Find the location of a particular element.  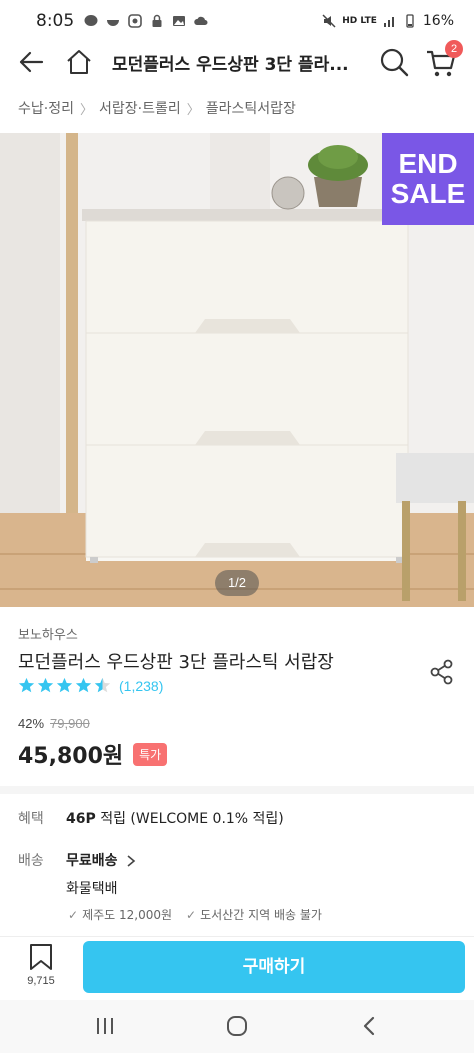

search-icon is located at coordinates (394, 62).